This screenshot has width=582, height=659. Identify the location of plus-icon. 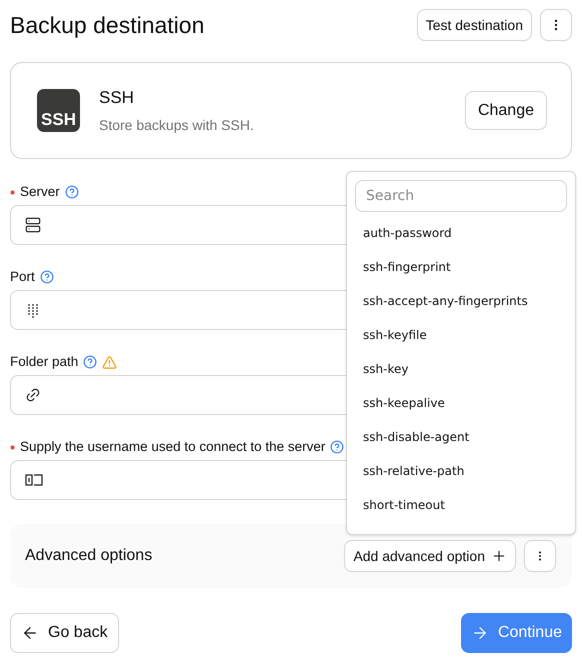
(499, 556).